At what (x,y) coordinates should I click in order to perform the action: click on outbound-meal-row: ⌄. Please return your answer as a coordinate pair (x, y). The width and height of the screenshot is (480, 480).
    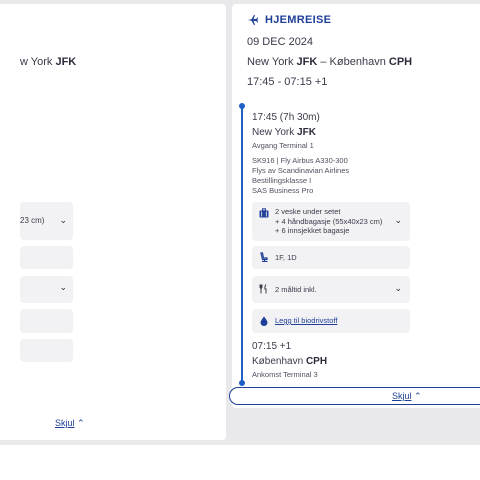
    Looking at the image, I should click on (46, 289).